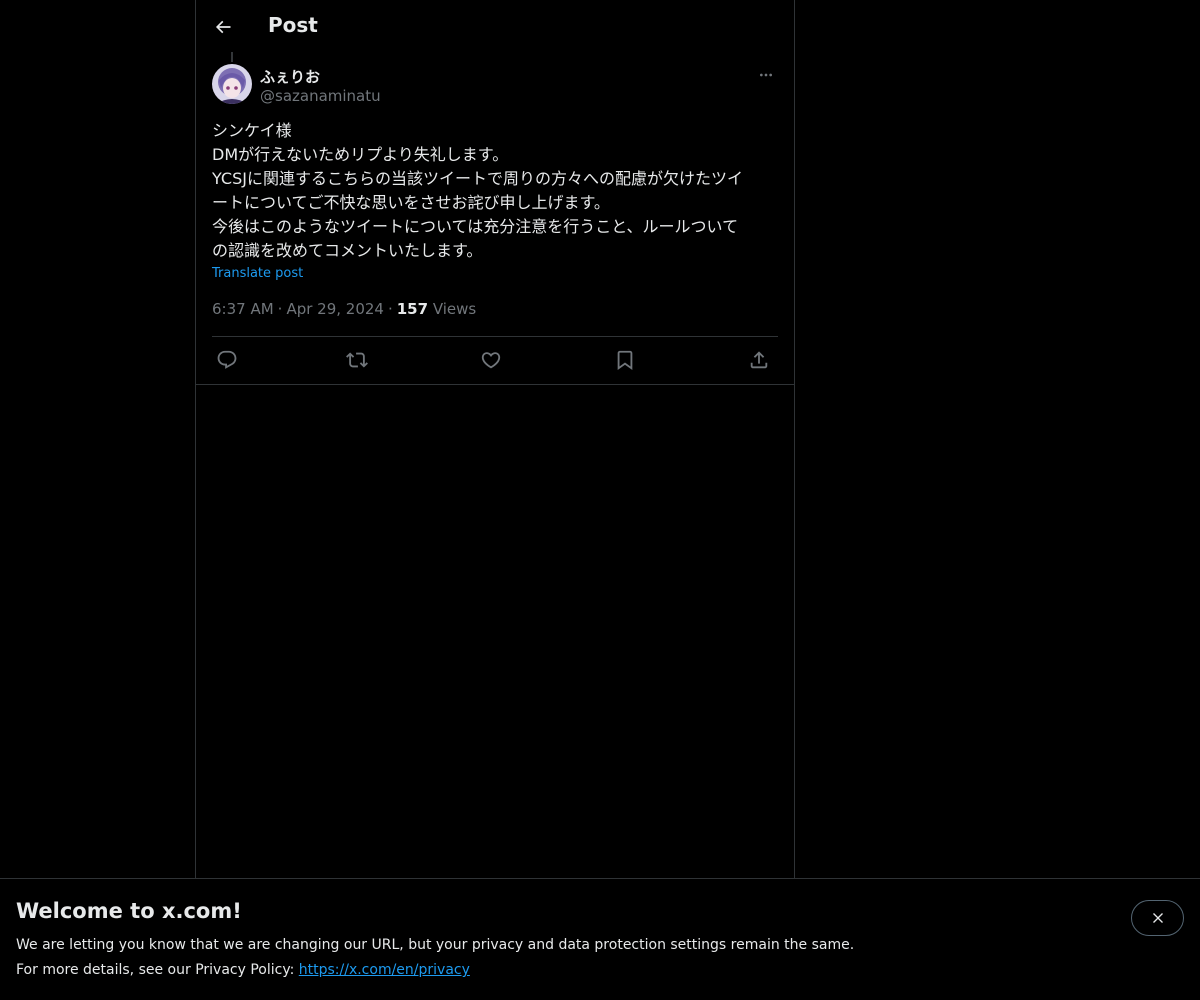 The image size is (1200, 1000). What do you see at coordinates (360, 154) in the screenshot?
I see `post-text-line: DMが行えないためリプより失礼します。` at bounding box center [360, 154].